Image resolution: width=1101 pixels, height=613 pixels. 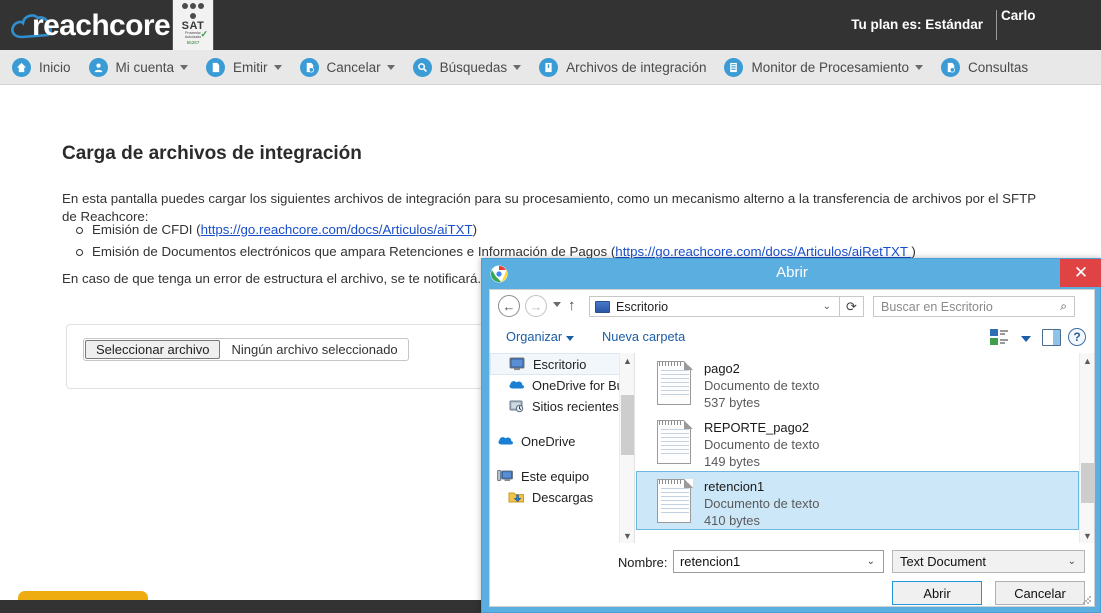 What do you see at coordinates (1051, 337) in the screenshot?
I see `preview-pane-icon` at bounding box center [1051, 337].